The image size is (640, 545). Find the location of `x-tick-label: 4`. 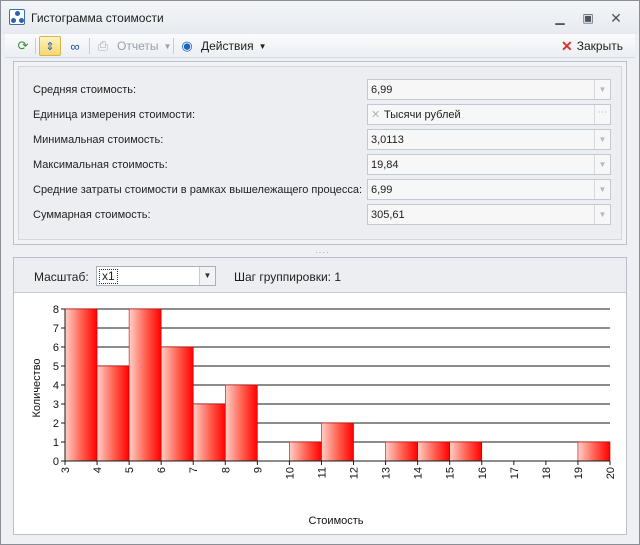

x-tick-label: 4 is located at coordinates (98, 470).